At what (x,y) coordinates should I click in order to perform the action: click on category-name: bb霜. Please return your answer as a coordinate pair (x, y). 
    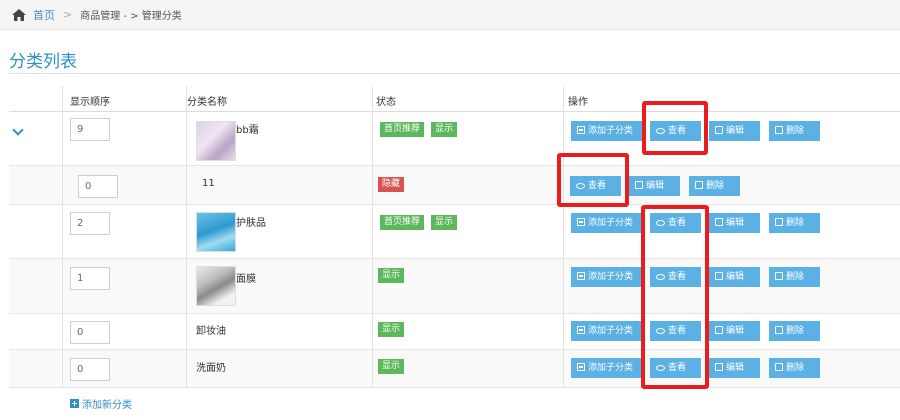
    Looking at the image, I should click on (247, 130).